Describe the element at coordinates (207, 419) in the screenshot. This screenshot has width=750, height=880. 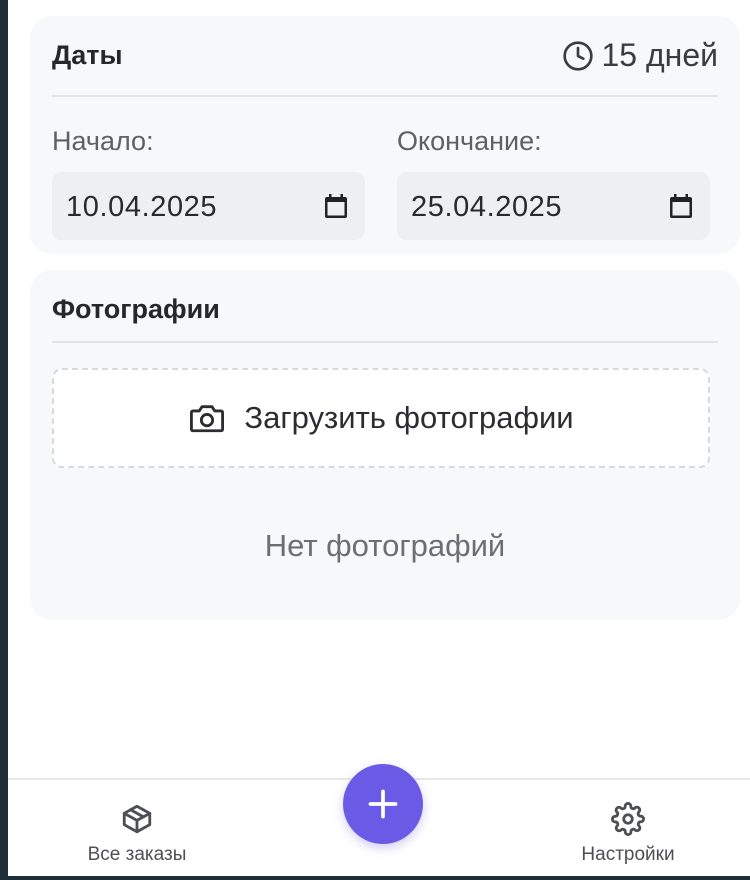
I see `camera-icon` at that location.